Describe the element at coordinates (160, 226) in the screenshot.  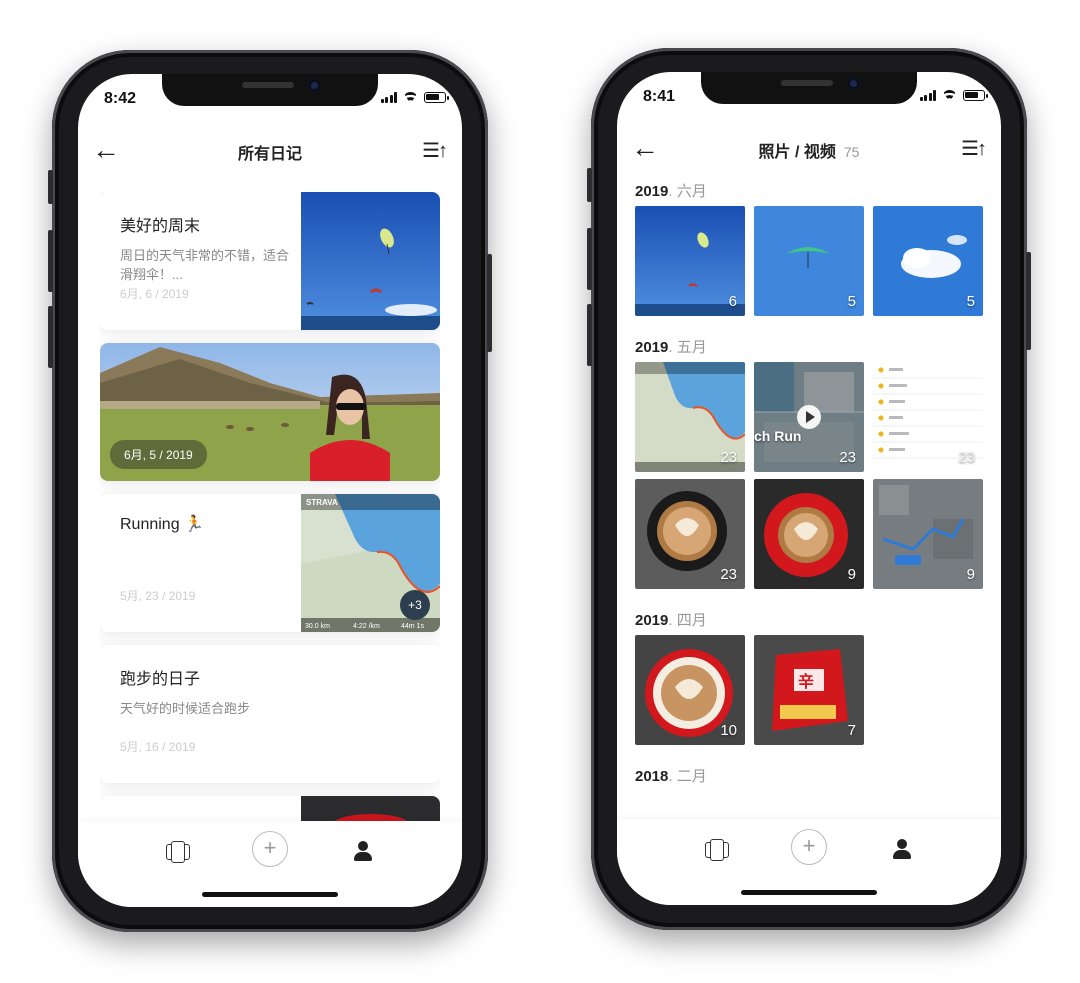
I see `entry-title: 美好的周末` at that location.